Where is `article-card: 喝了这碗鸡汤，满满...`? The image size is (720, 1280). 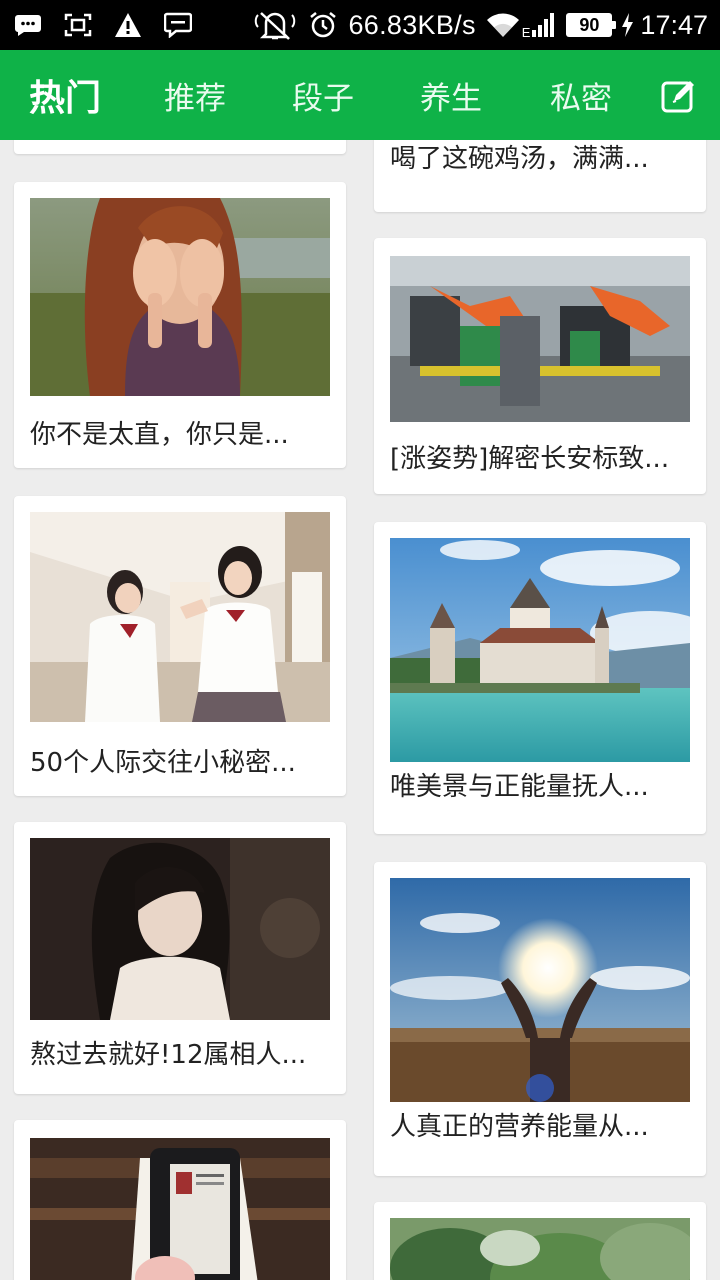
article-card: 喝了这碗鸡汤，满满... is located at coordinates (540, 176).